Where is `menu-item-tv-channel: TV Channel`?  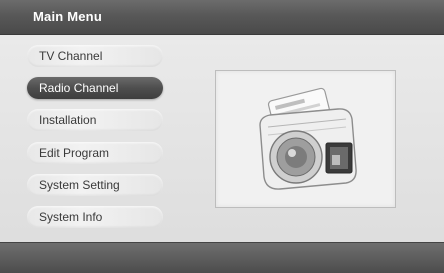 menu-item-tv-channel: TV Channel is located at coordinates (95, 56).